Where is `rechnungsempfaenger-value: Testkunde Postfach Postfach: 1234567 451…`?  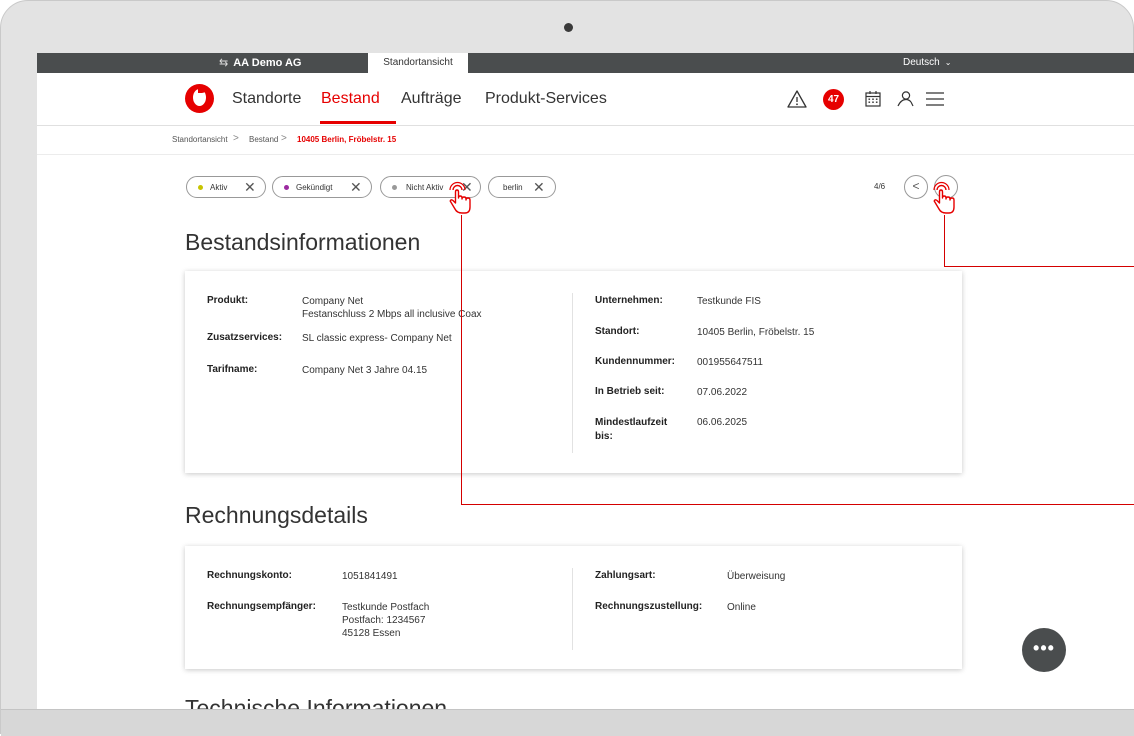 rechnungsempfaenger-value: Testkunde Postfach Postfach: 1234567 451… is located at coordinates (385, 620).